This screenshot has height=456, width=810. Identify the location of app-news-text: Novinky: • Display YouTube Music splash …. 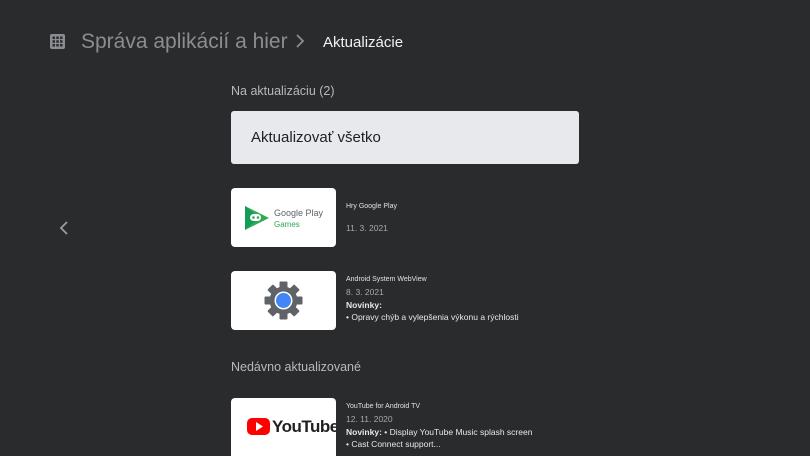
(439, 432).